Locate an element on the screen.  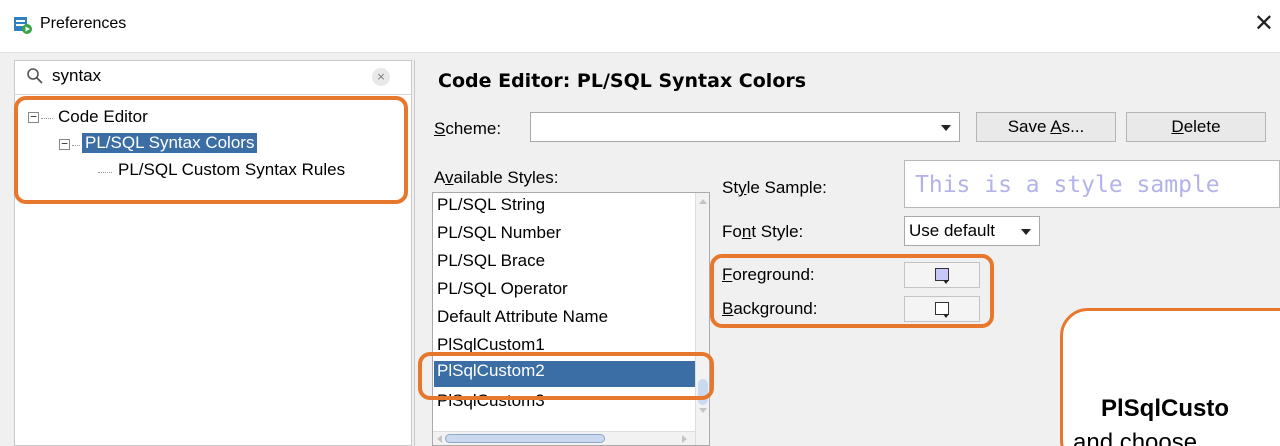
delete-button: Delete is located at coordinates (1196, 127).